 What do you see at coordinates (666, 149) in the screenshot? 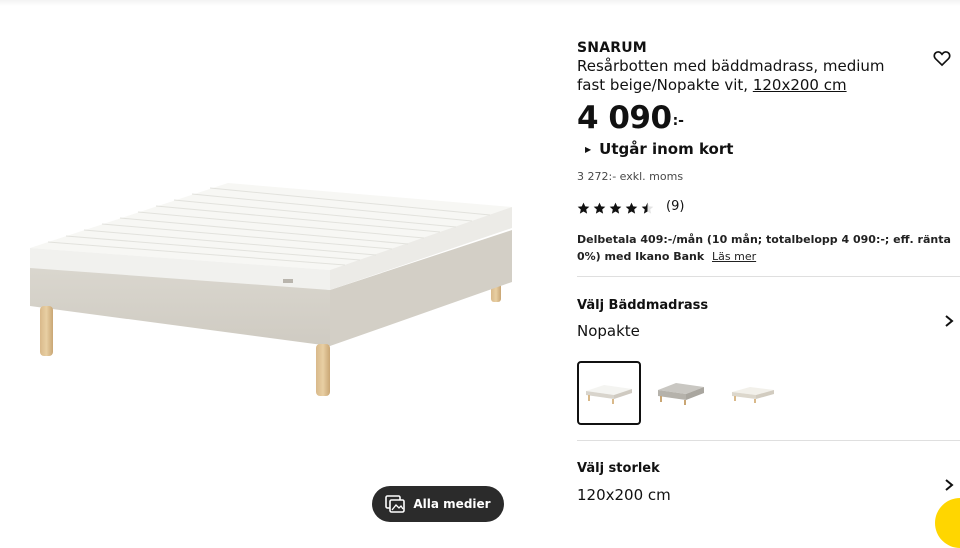
I see `availability-label: Utgår inom kort` at bounding box center [666, 149].